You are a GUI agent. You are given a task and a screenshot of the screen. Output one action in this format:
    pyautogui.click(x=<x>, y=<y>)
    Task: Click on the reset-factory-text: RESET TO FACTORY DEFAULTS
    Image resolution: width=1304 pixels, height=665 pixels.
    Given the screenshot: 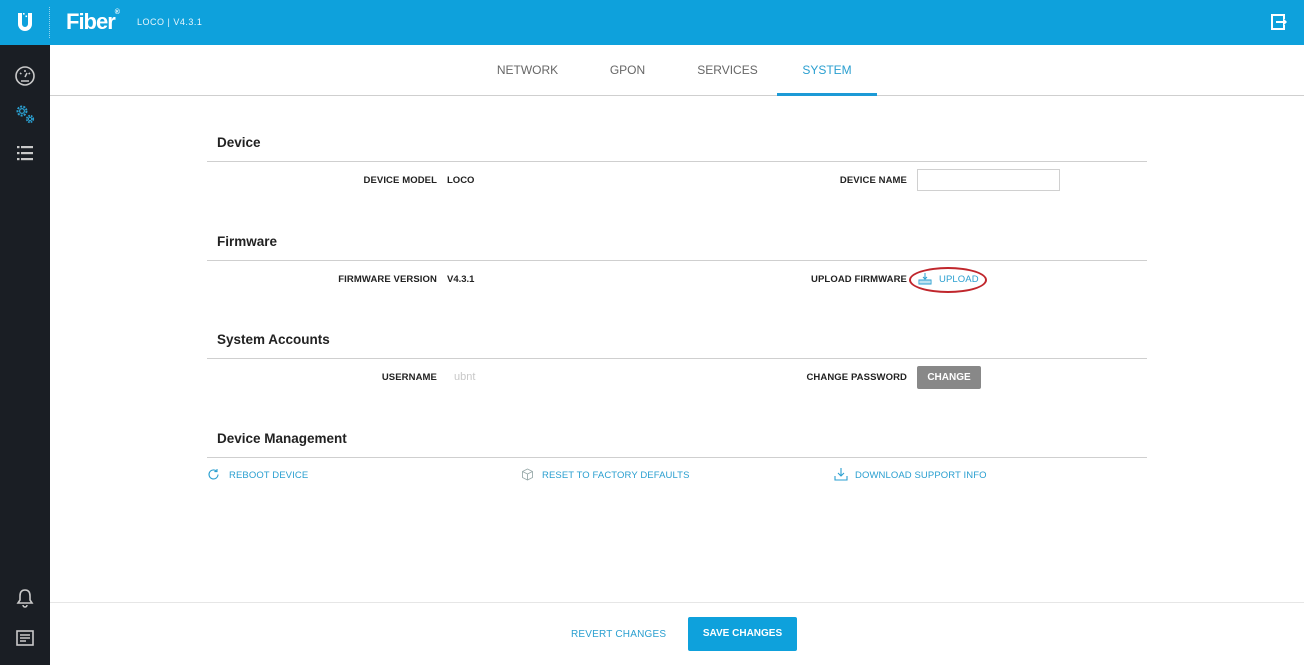 What is the action you would take?
    pyautogui.click(x=616, y=475)
    